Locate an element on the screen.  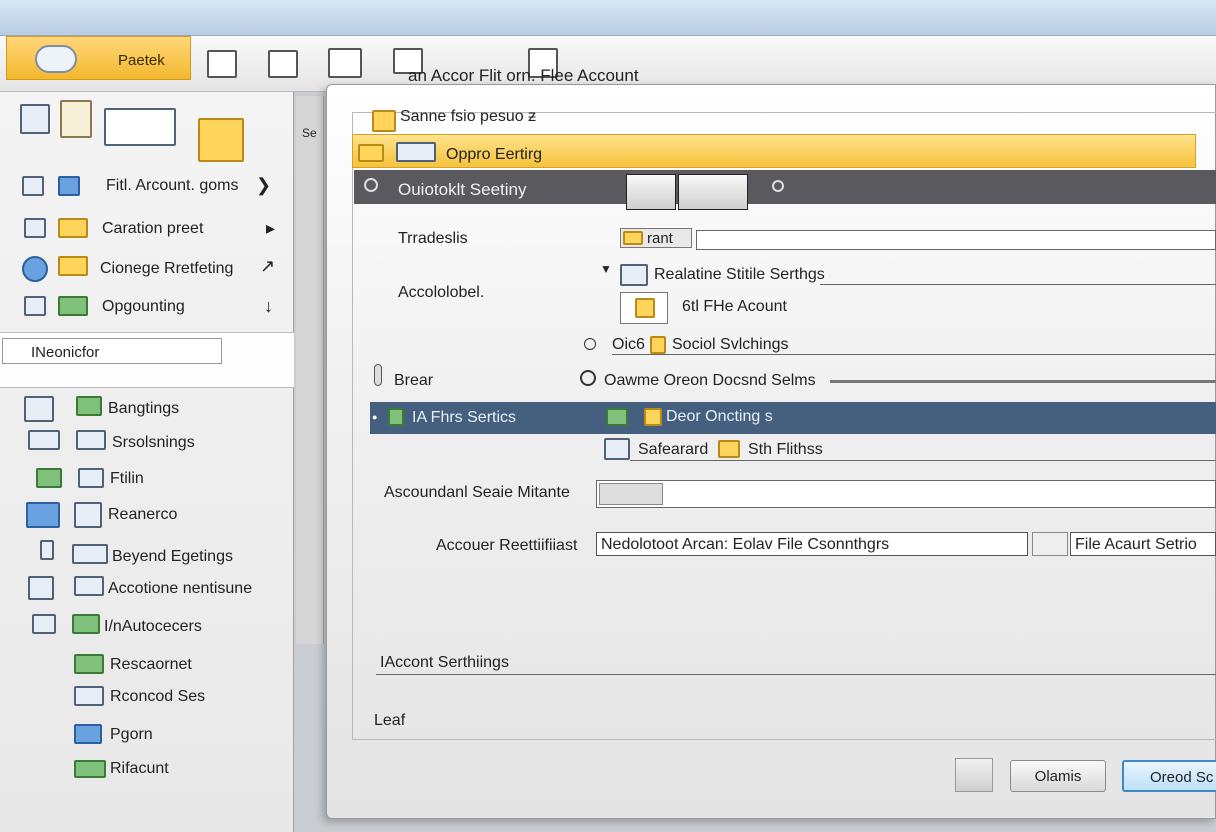
cancel-label: Olamis is located at coordinates (1058, 776).